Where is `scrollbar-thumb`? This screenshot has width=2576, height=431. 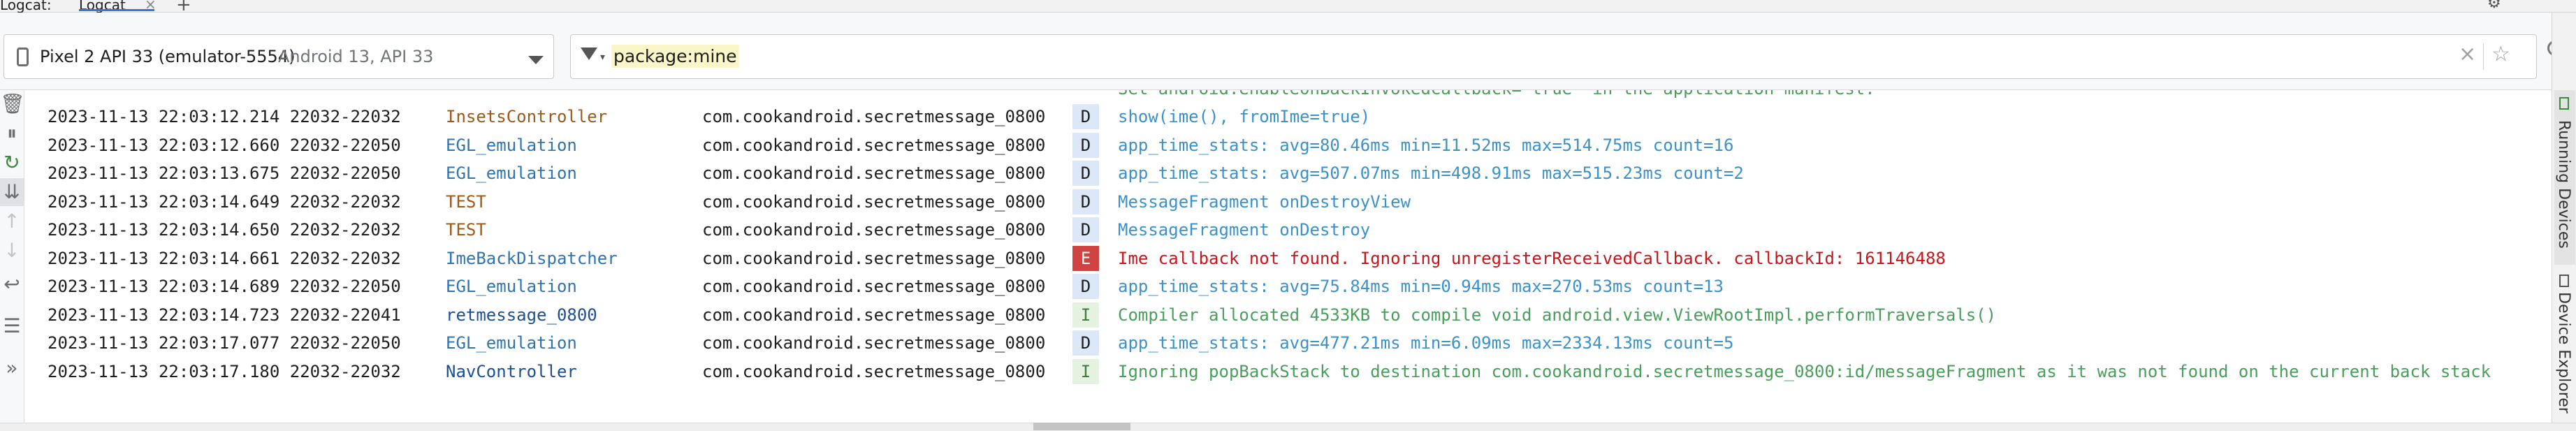
scrollbar-thumb is located at coordinates (1081, 426).